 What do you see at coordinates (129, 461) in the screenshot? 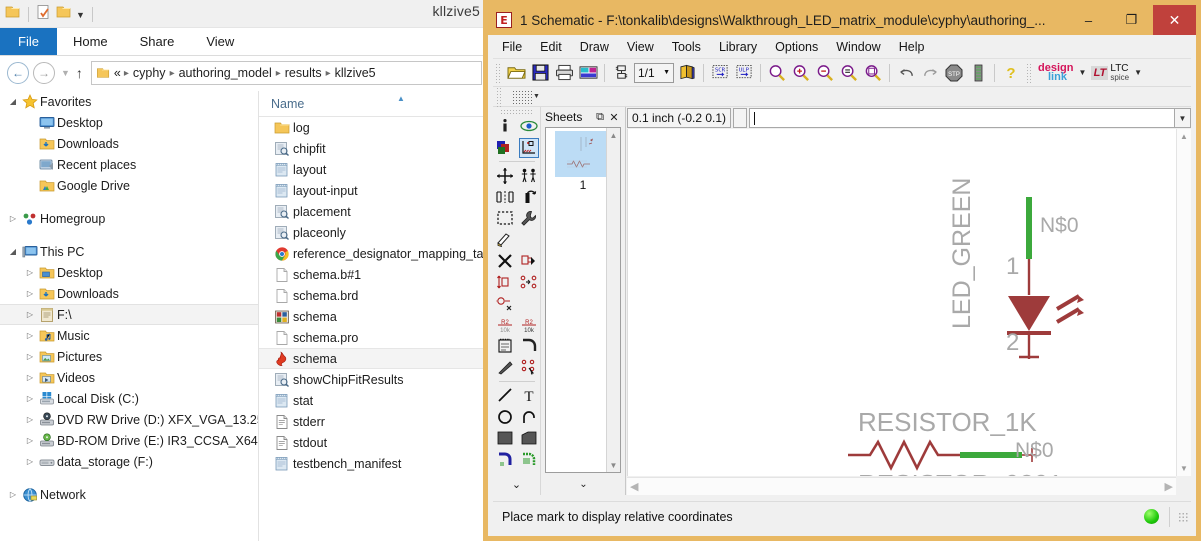
I see `tree-item-data-storage-f: ▷ data_storage (F:)` at bounding box center [129, 461].